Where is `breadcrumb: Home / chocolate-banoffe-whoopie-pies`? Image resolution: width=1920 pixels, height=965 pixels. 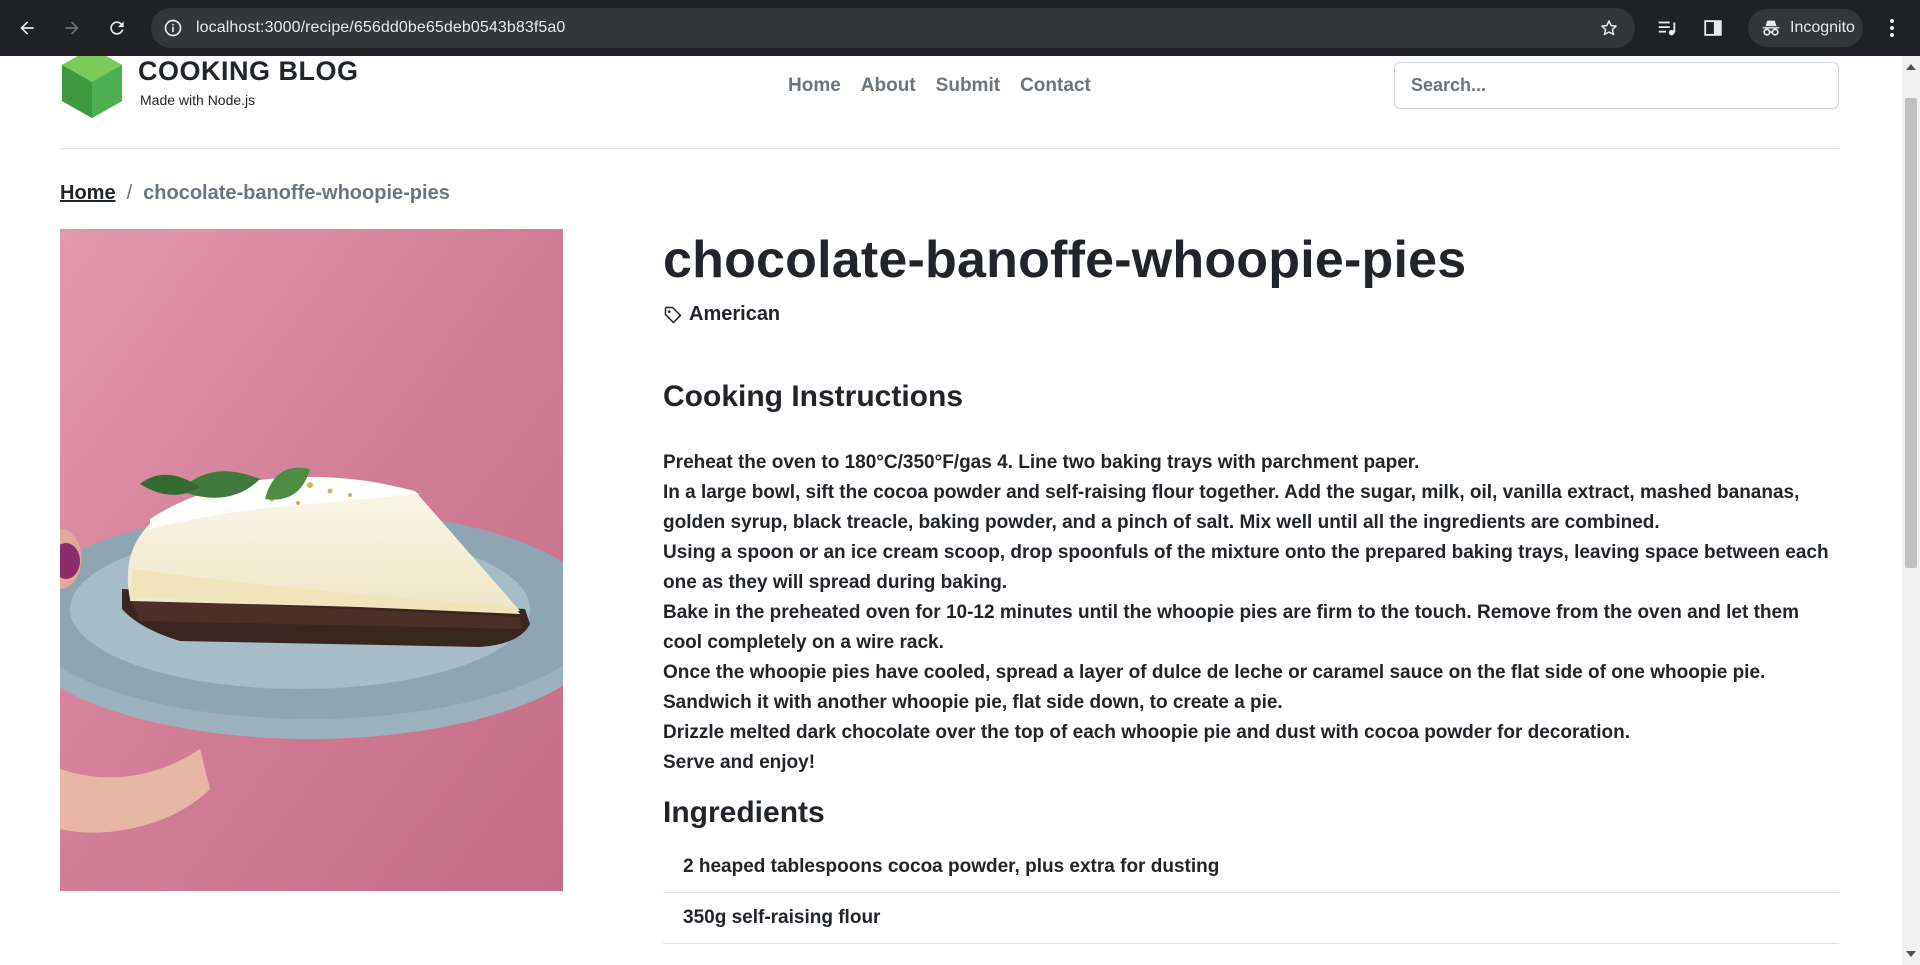
breadcrumb: Home / chocolate-banoffe-whoopie-pies is located at coordinates (255, 193).